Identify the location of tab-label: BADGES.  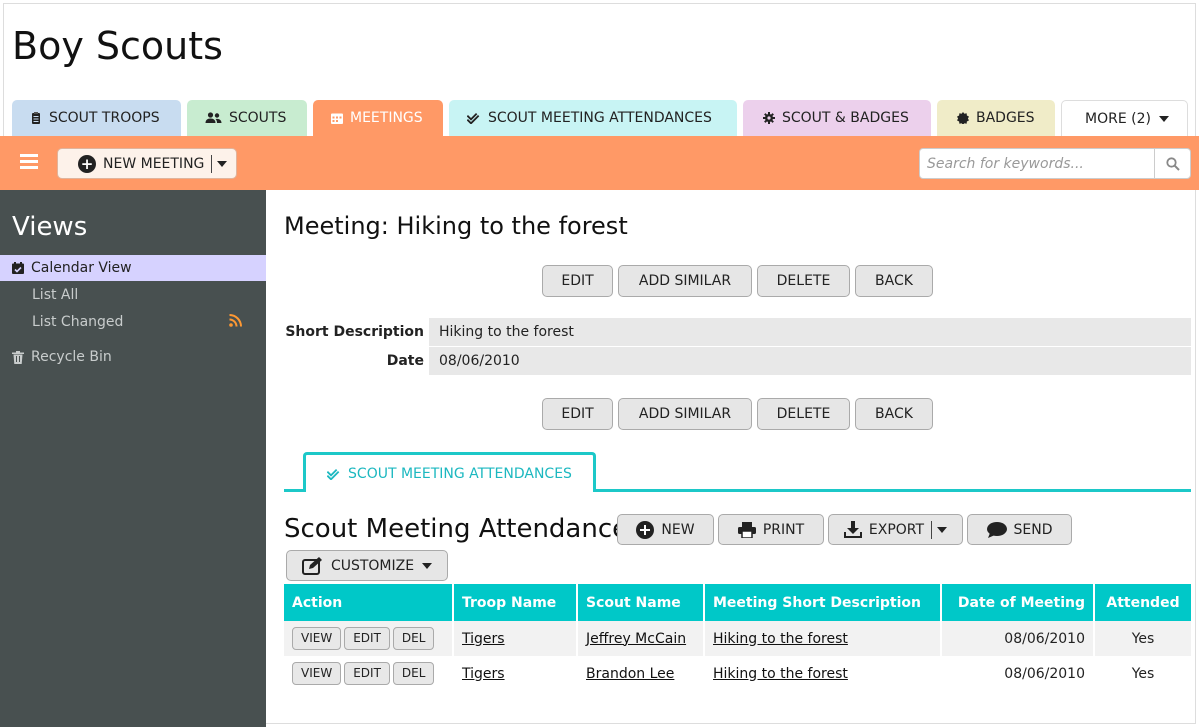
(1005, 118).